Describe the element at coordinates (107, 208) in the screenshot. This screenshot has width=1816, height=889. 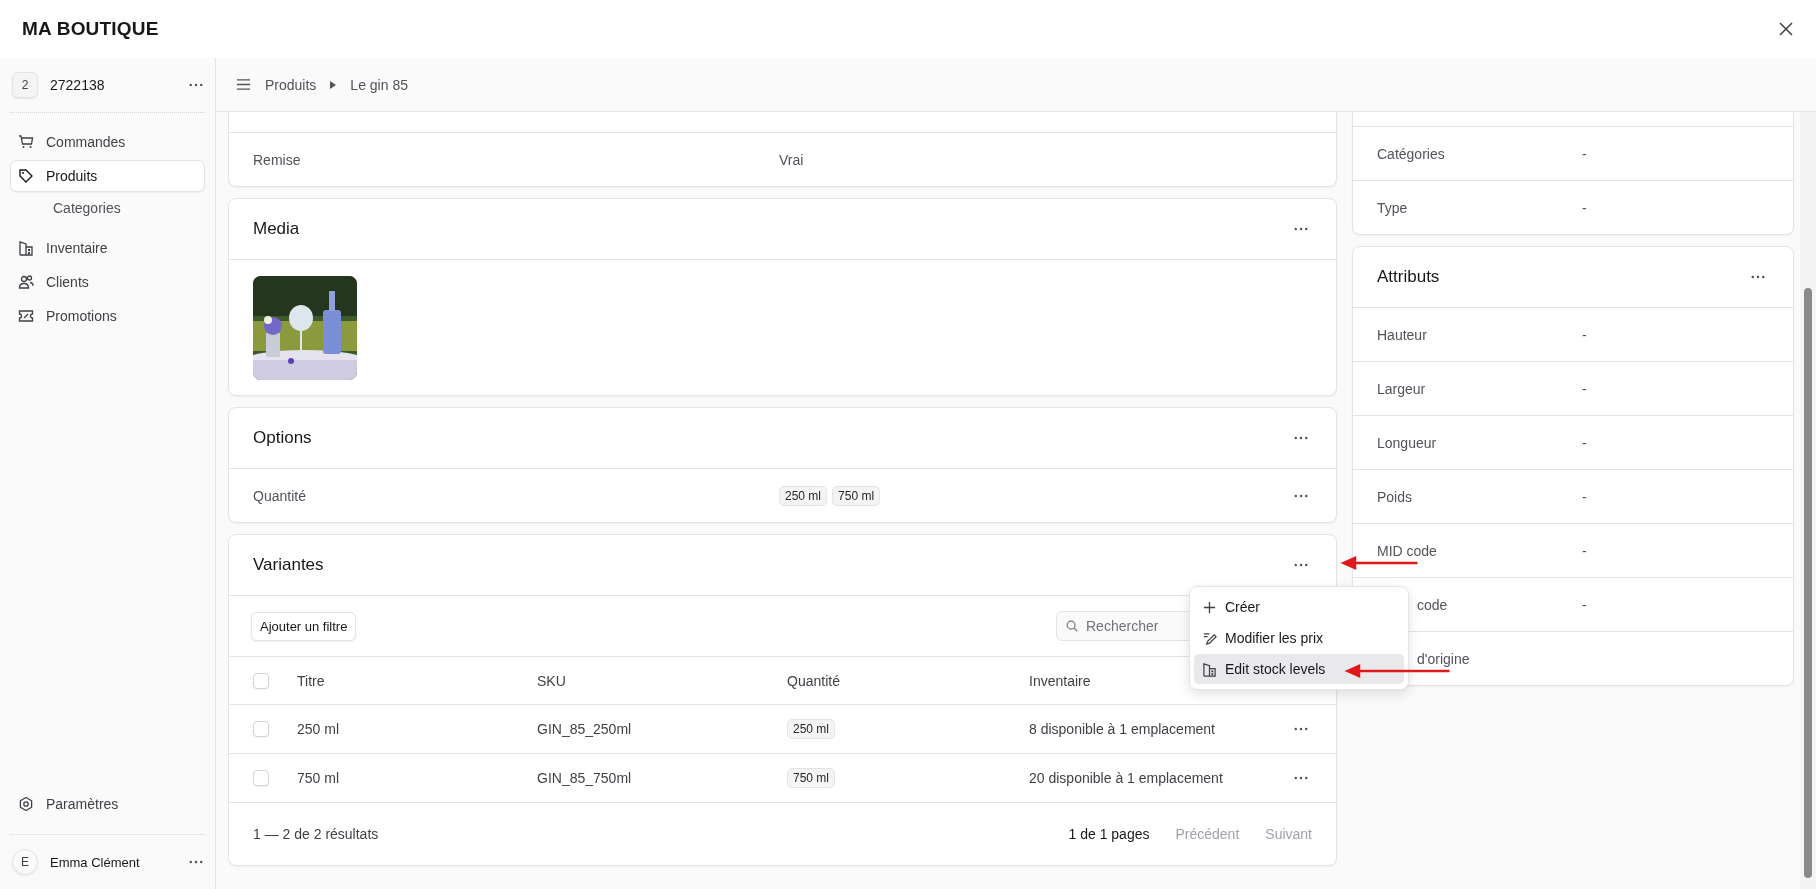
I see `nav-subitem: Categories` at that location.